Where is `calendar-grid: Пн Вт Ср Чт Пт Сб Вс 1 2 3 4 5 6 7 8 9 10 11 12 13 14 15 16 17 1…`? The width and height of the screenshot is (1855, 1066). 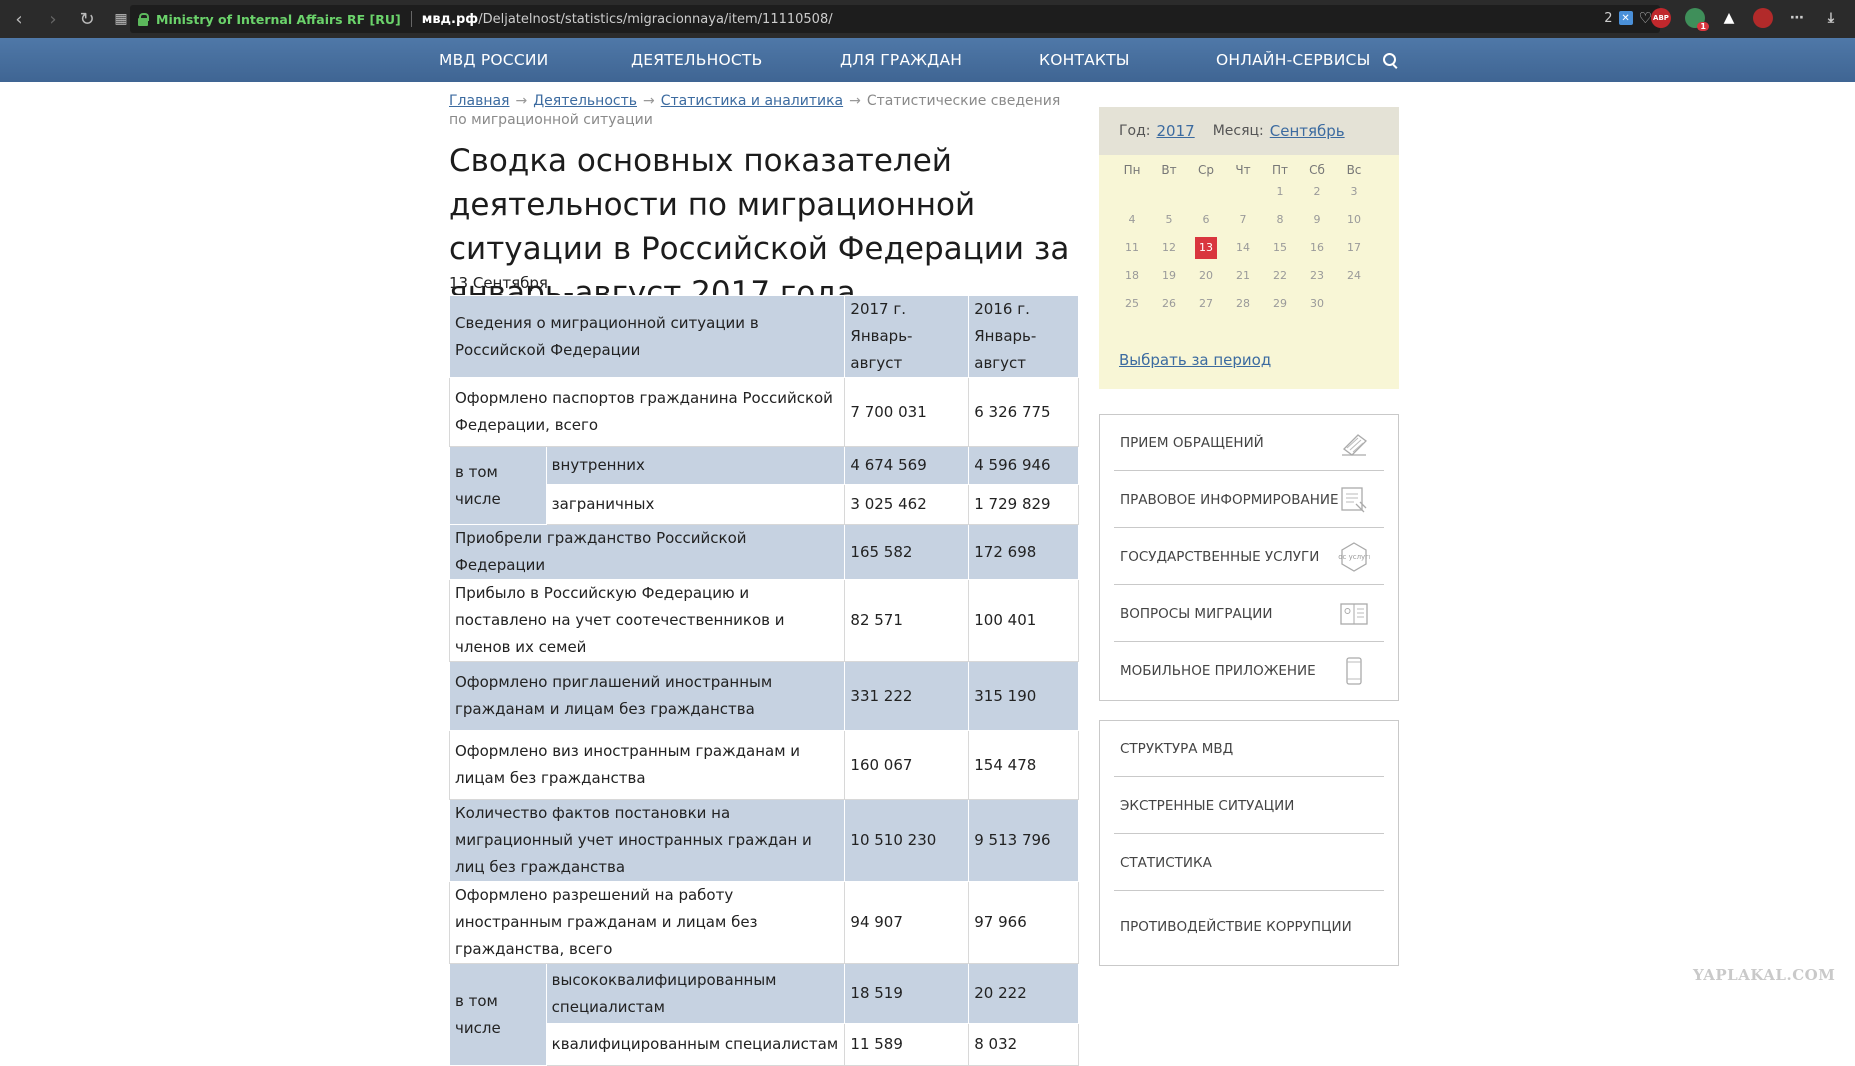 calendar-grid: Пн Вт Ср Чт Пт Сб Вс 1 2 3 4 5 6 7 8 9 10 11 12 13 14 15 16 17 1… is located at coordinates (1249, 255).